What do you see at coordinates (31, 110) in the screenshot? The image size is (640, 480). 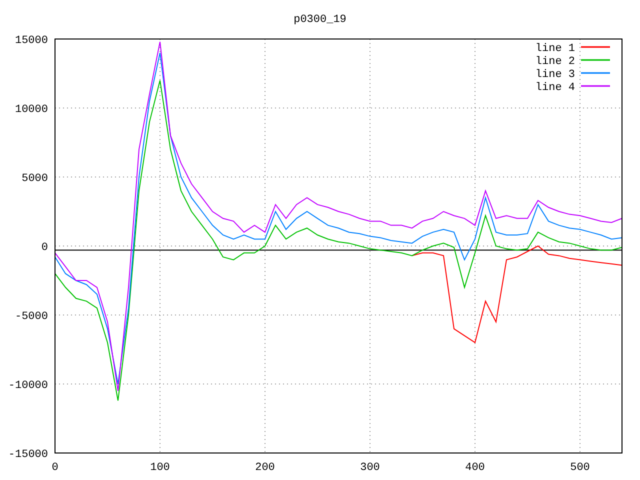 I see `y-tick-label: 10000` at bounding box center [31, 110].